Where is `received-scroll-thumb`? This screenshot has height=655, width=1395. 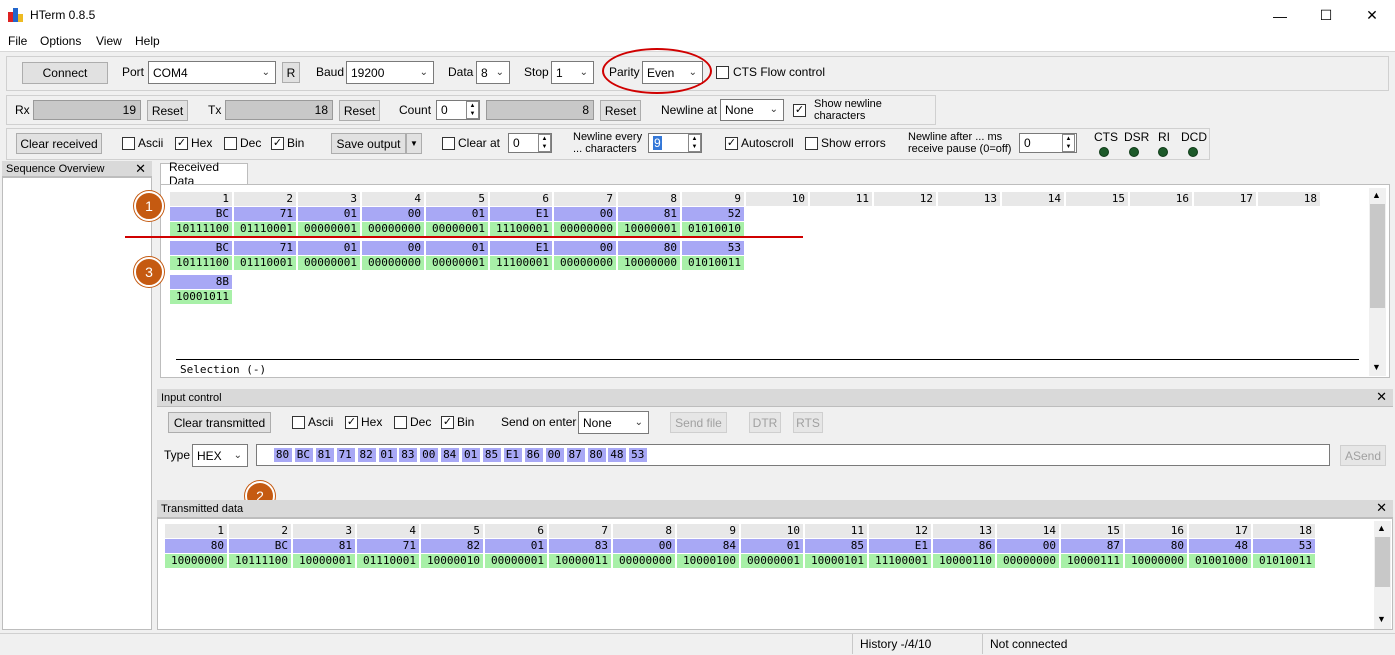
received-scroll-thumb is located at coordinates (1377, 256).